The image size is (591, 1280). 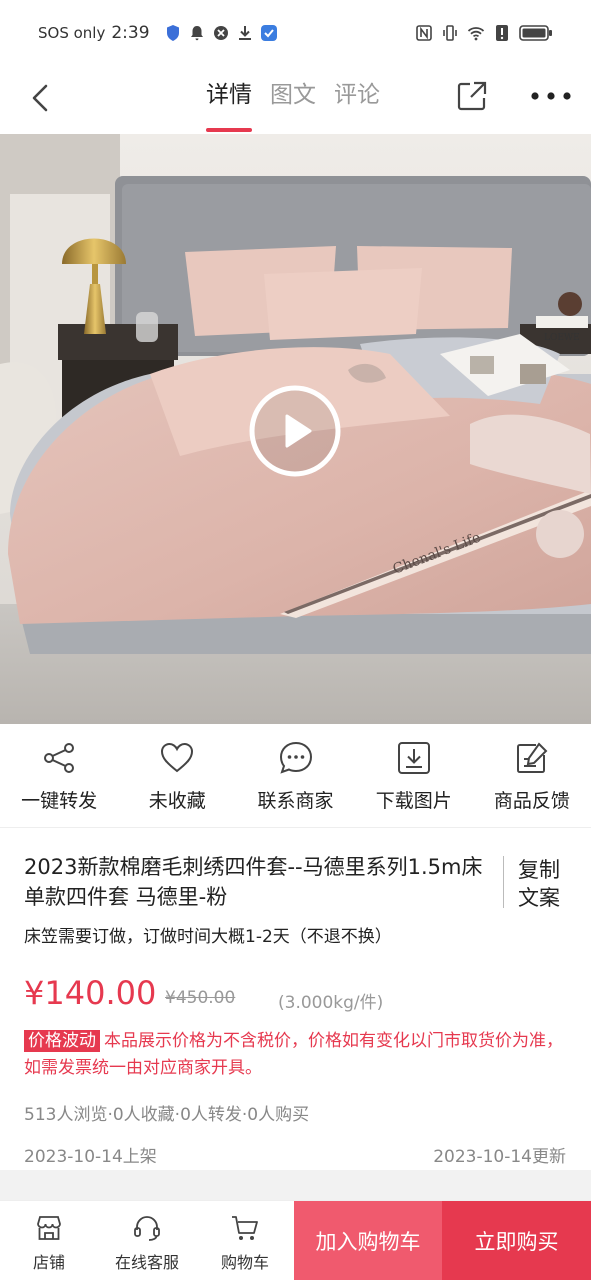 I want to click on share-nodes-icon, so click(x=59, y=758).